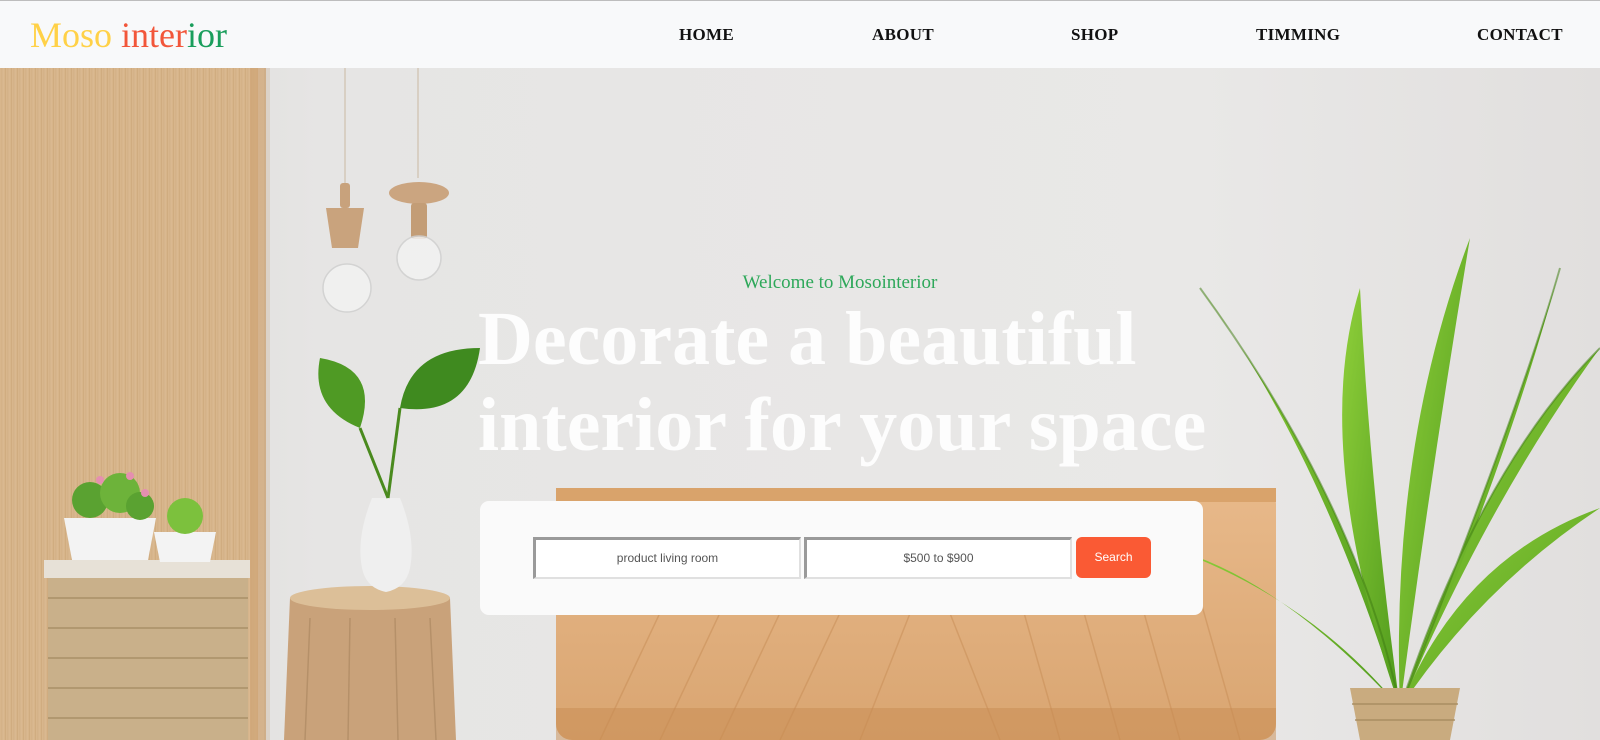 The height and width of the screenshot is (740, 1600). I want to click on hero-headline-line1: Decorate a beautiful, so click(807, 339).